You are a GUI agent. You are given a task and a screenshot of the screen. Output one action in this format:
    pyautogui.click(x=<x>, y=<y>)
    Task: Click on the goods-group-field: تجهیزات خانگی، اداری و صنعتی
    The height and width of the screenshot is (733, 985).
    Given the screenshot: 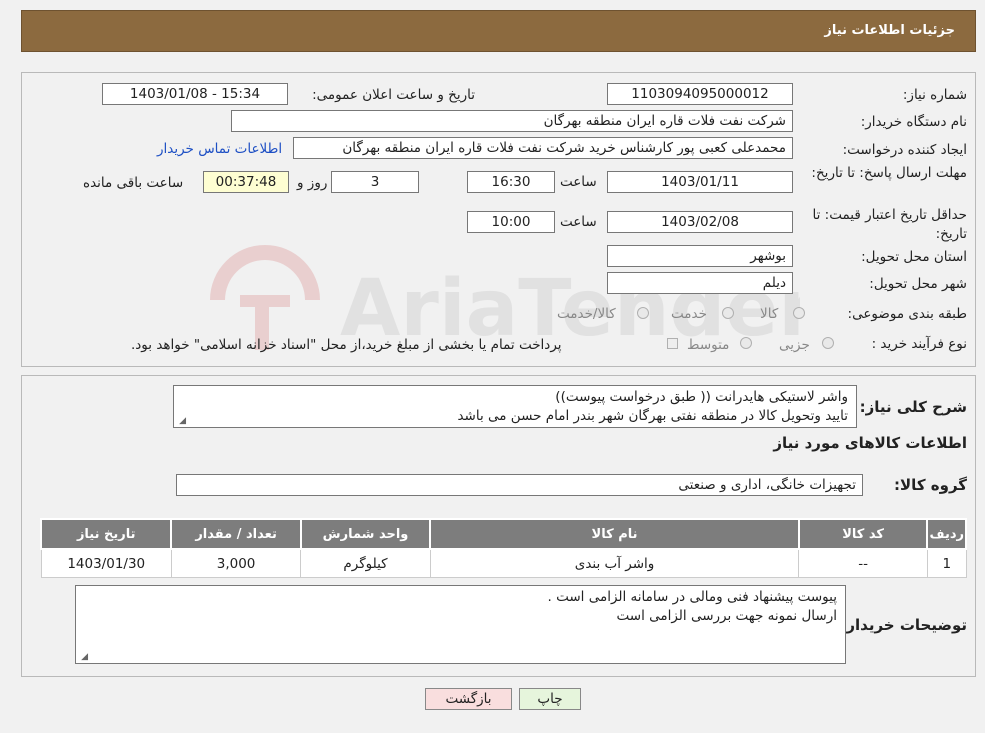 What is the action you would take?
    pyautogui.click(x=519, y=485)
    